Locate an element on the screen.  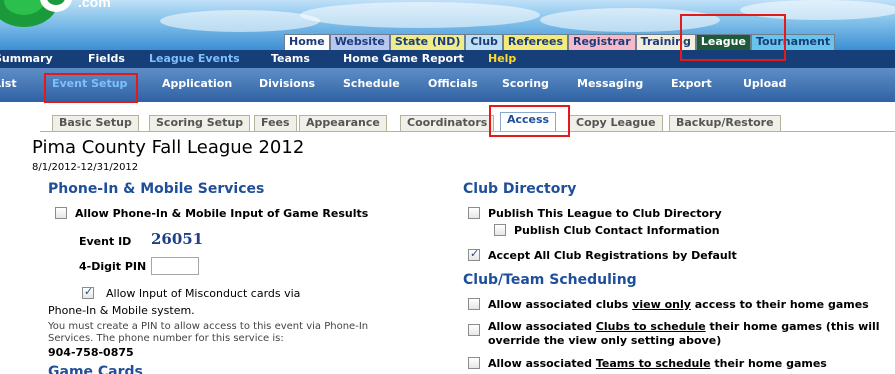
pin-input is located at coordinates (175, 266).